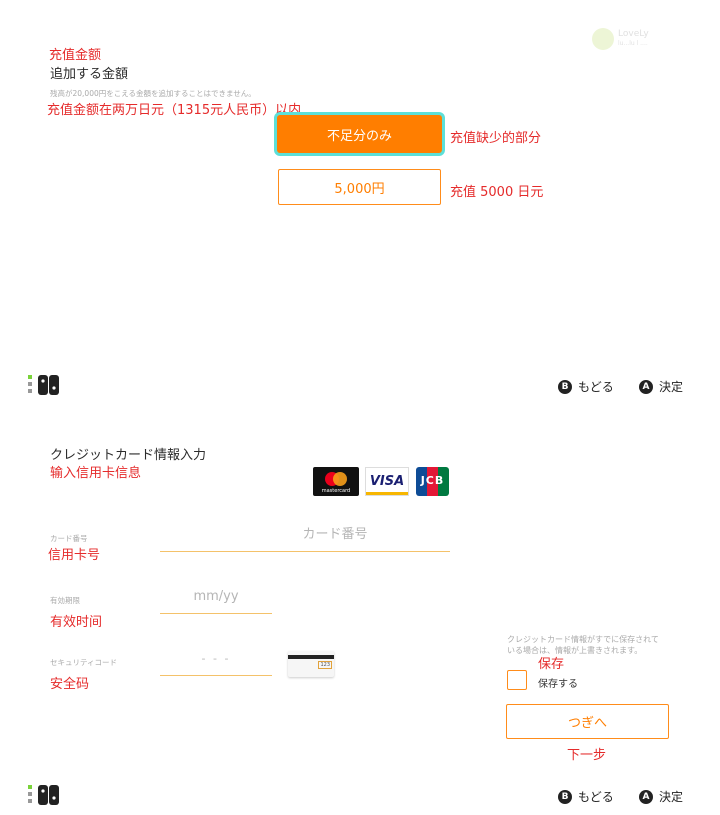 The height and width of the screenshot is (815, 720). Describe the element at coordinates (128, 455) in the screenshot. I see `card-form-title: クレジットカード情報入力` at that location.